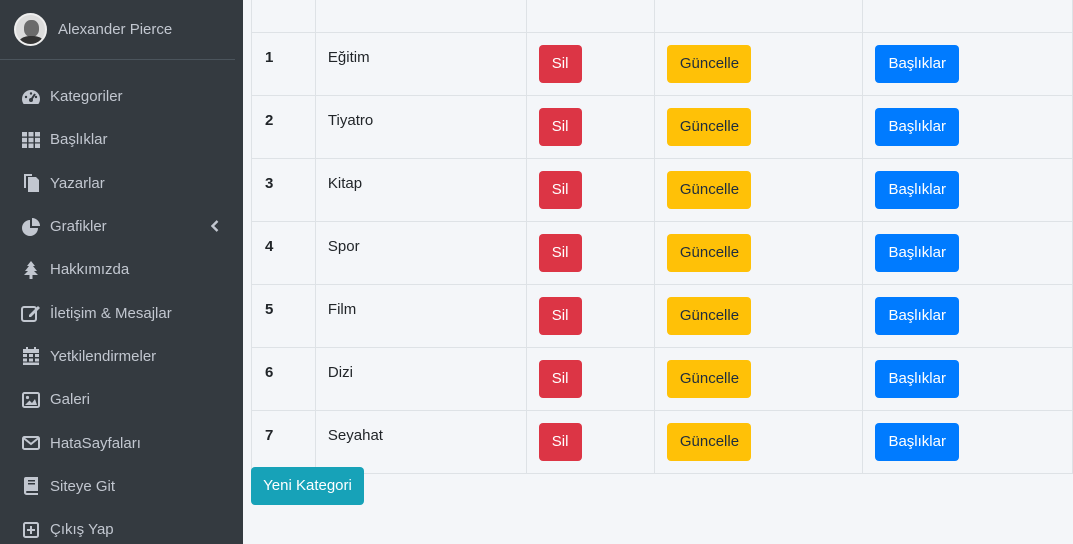 This screenshot has width=1073, height=544. I want to click on row-name: Eğitim, so click(420, 64).